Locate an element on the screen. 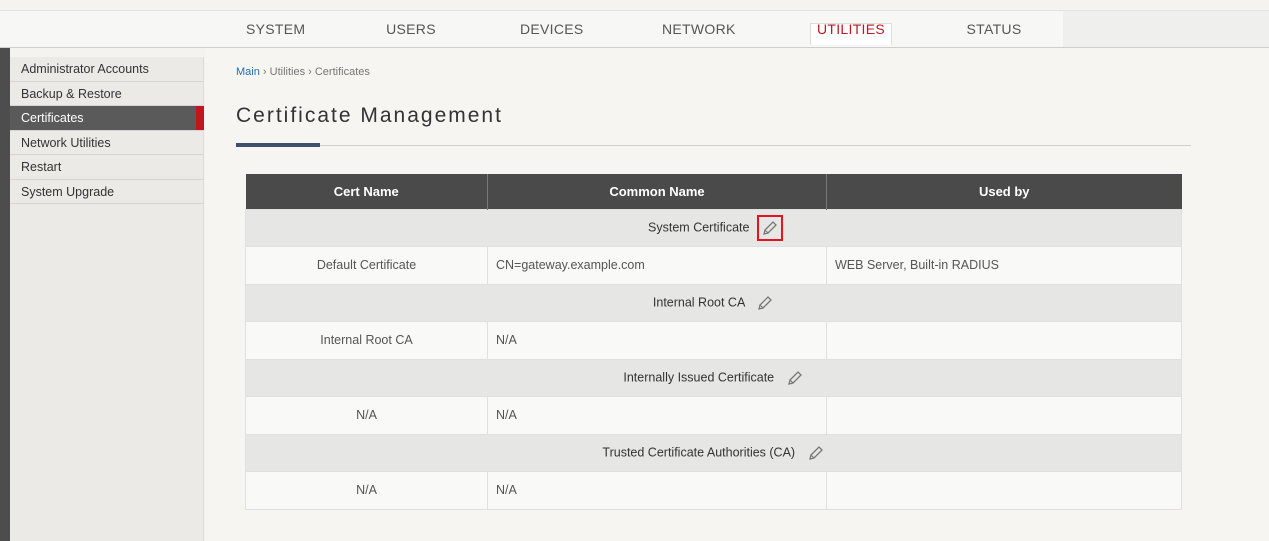  section-title: Trusted Certificate Authorities (CA) is located at coordinates (699, 451).